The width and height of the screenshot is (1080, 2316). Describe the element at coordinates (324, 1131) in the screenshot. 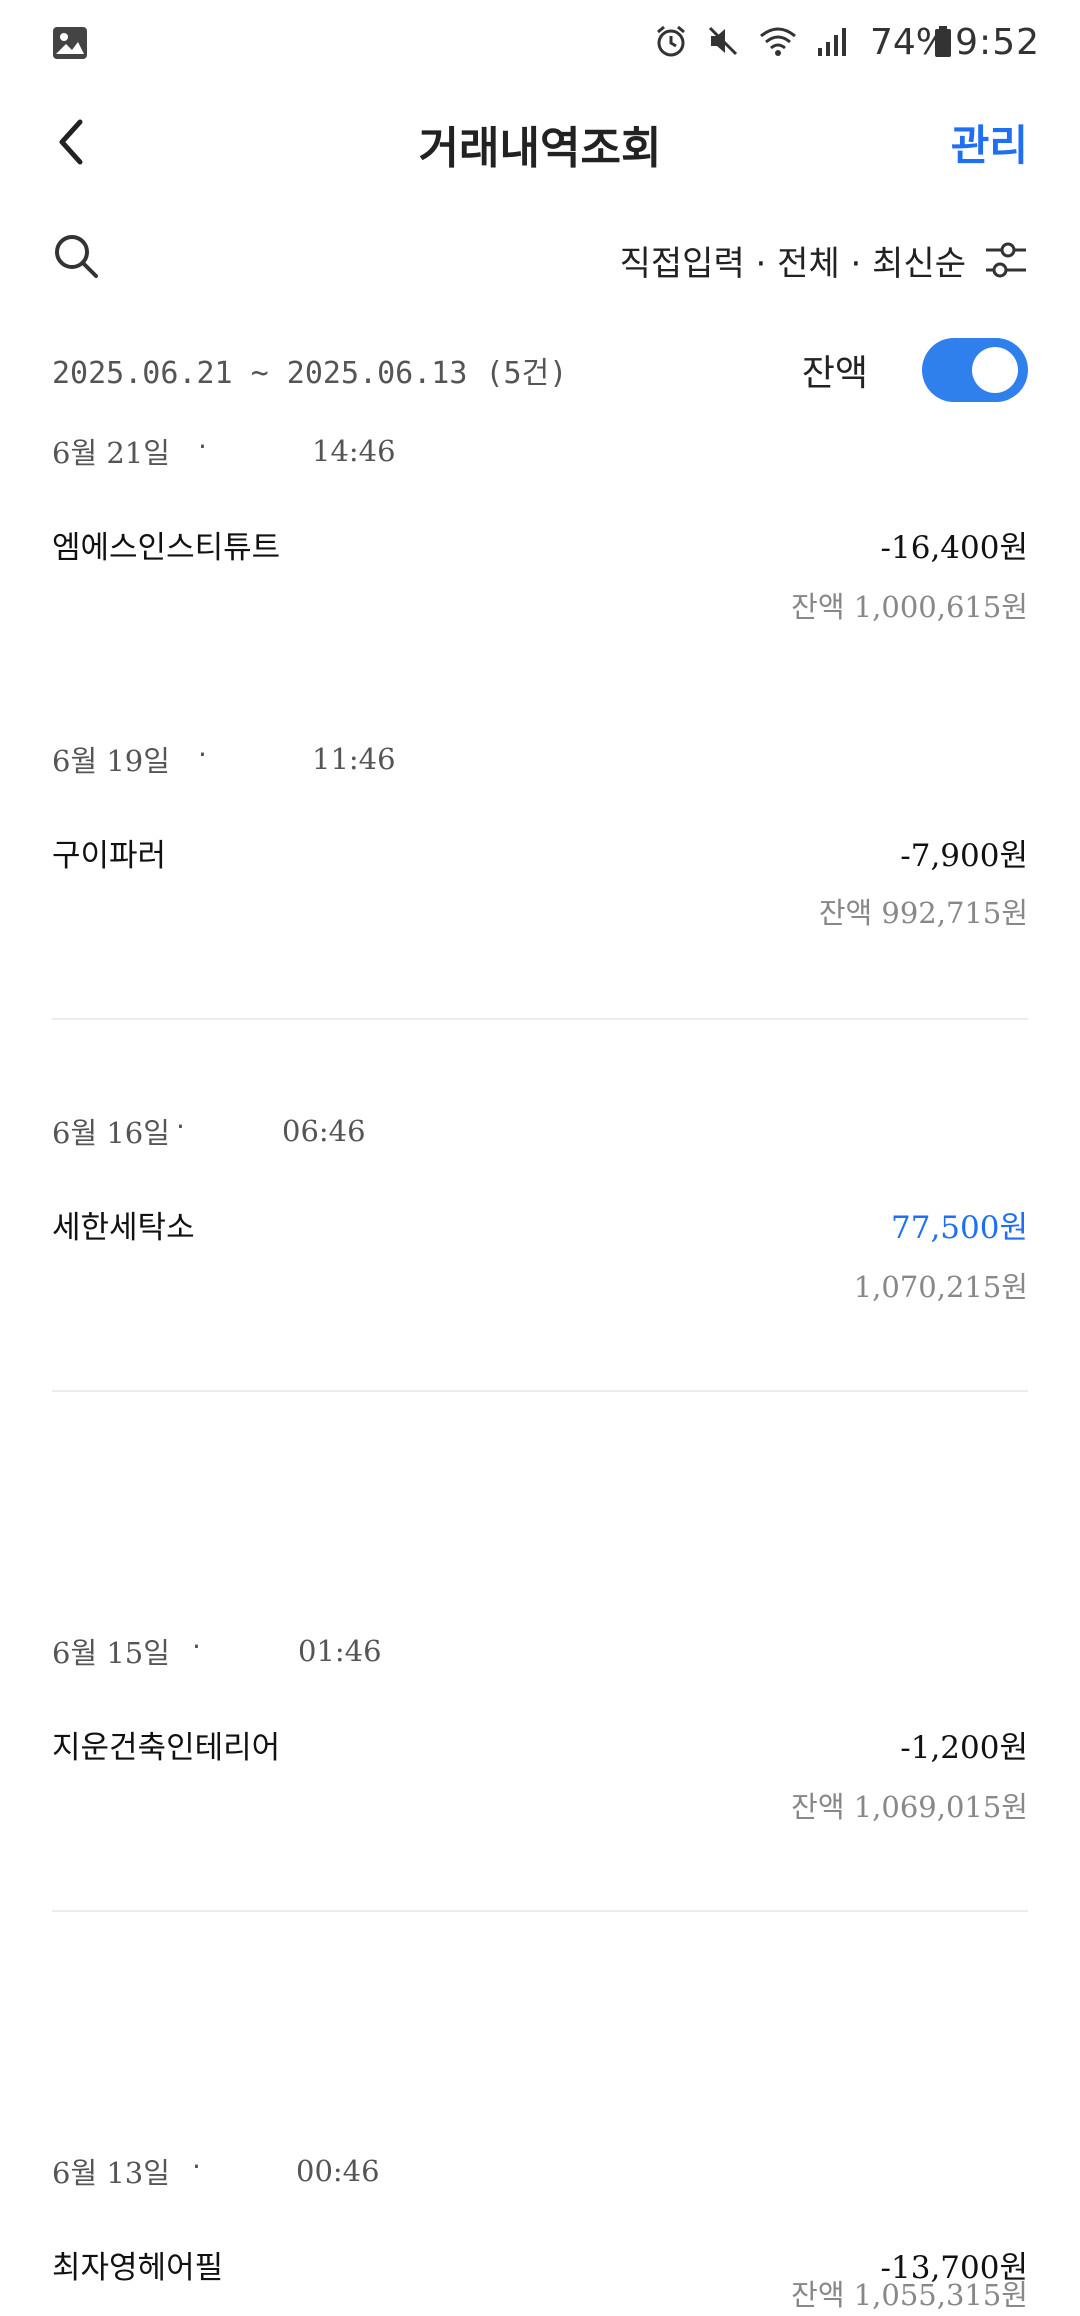

I see `transaction-time: 06:46` at that location.